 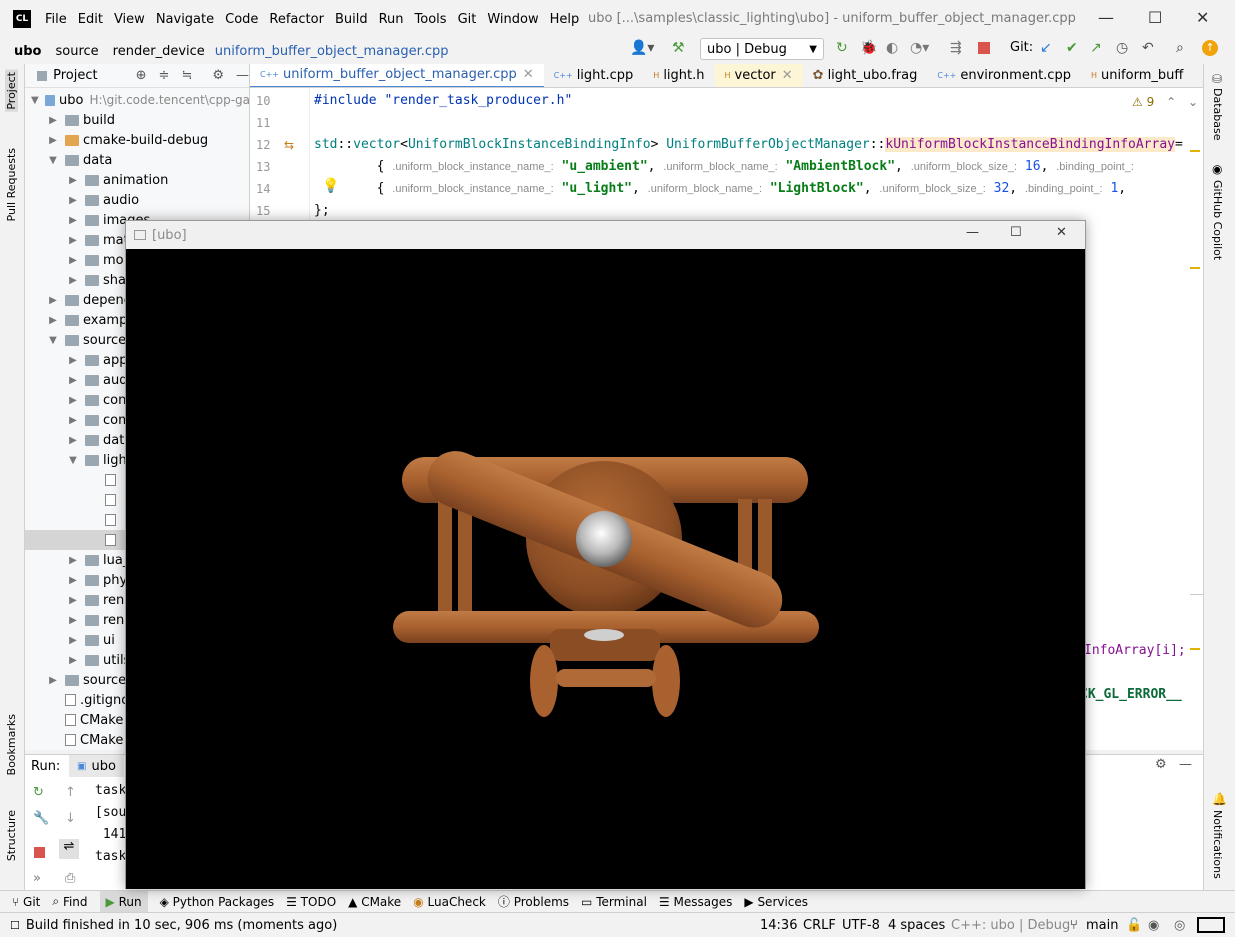 What do you see at coordinates (1002, 188) in the screenshot?
I see `code-number: 32` at bounding box center [1002, 188].